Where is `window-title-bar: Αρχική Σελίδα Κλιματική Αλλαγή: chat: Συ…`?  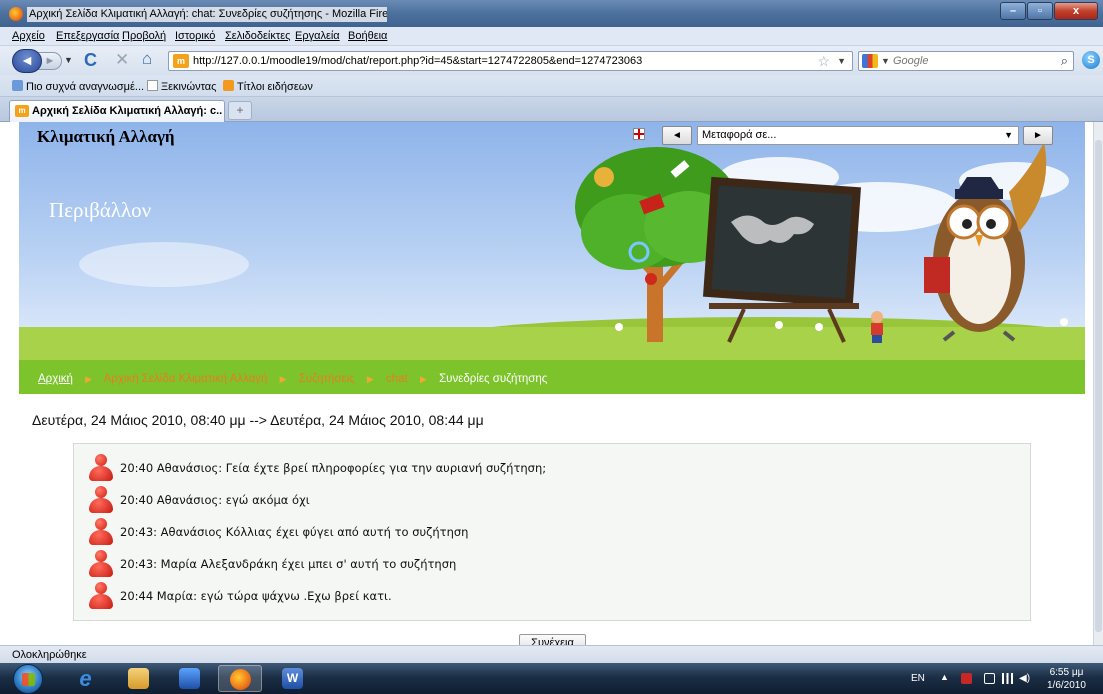
window-title-bar: Αρχική Σελίδα Κλιματική Αλλαγή: chat: Συ… is located at coordinates (551, 13).